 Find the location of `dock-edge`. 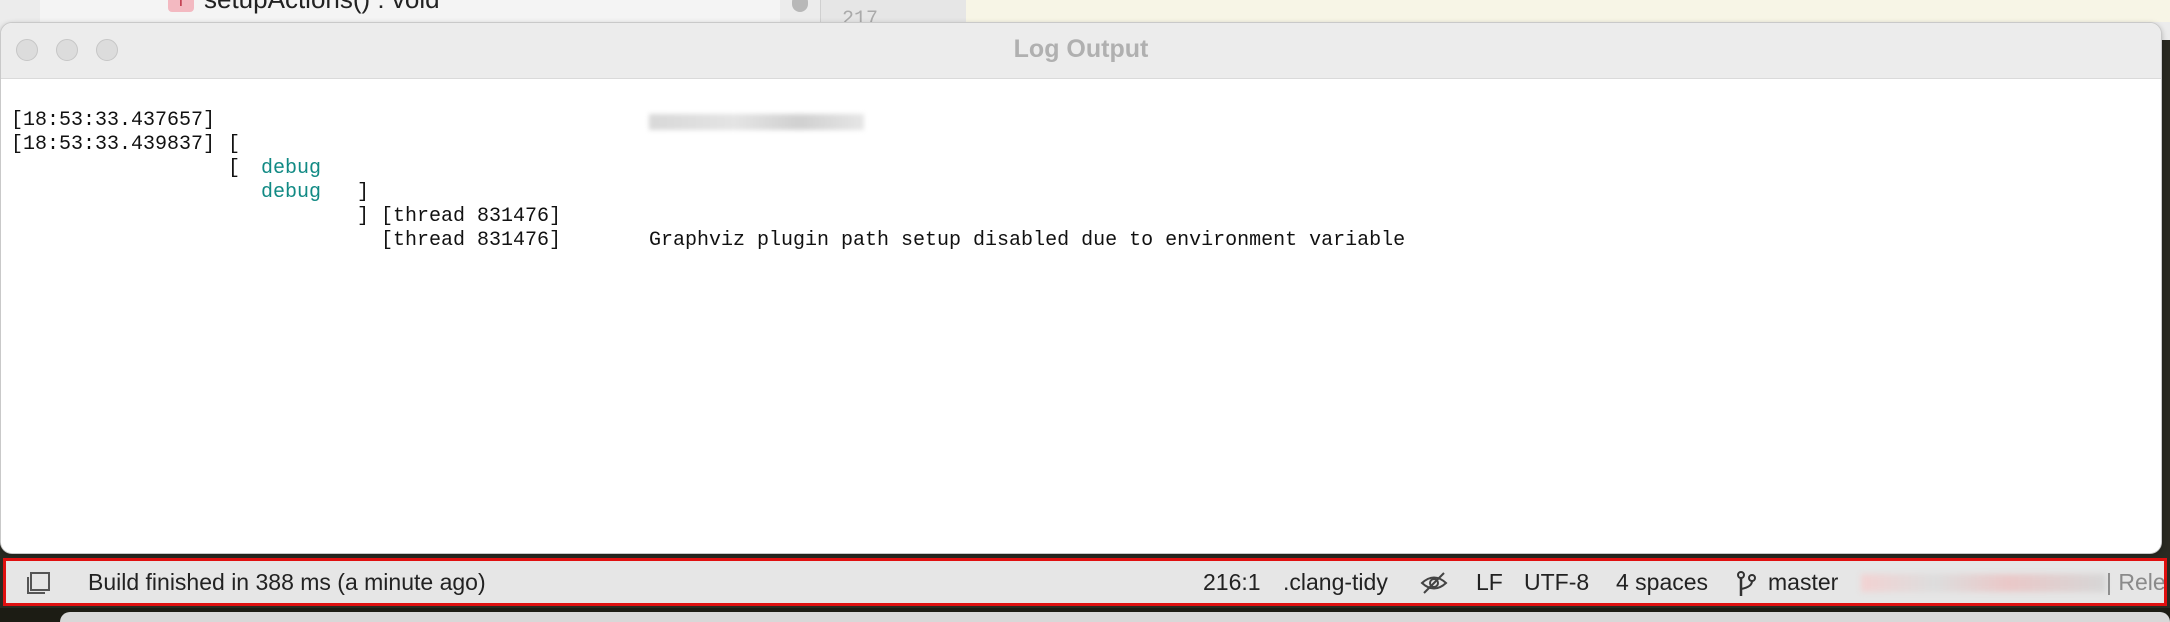

dock-edge is located at coordinates (1115, 617).